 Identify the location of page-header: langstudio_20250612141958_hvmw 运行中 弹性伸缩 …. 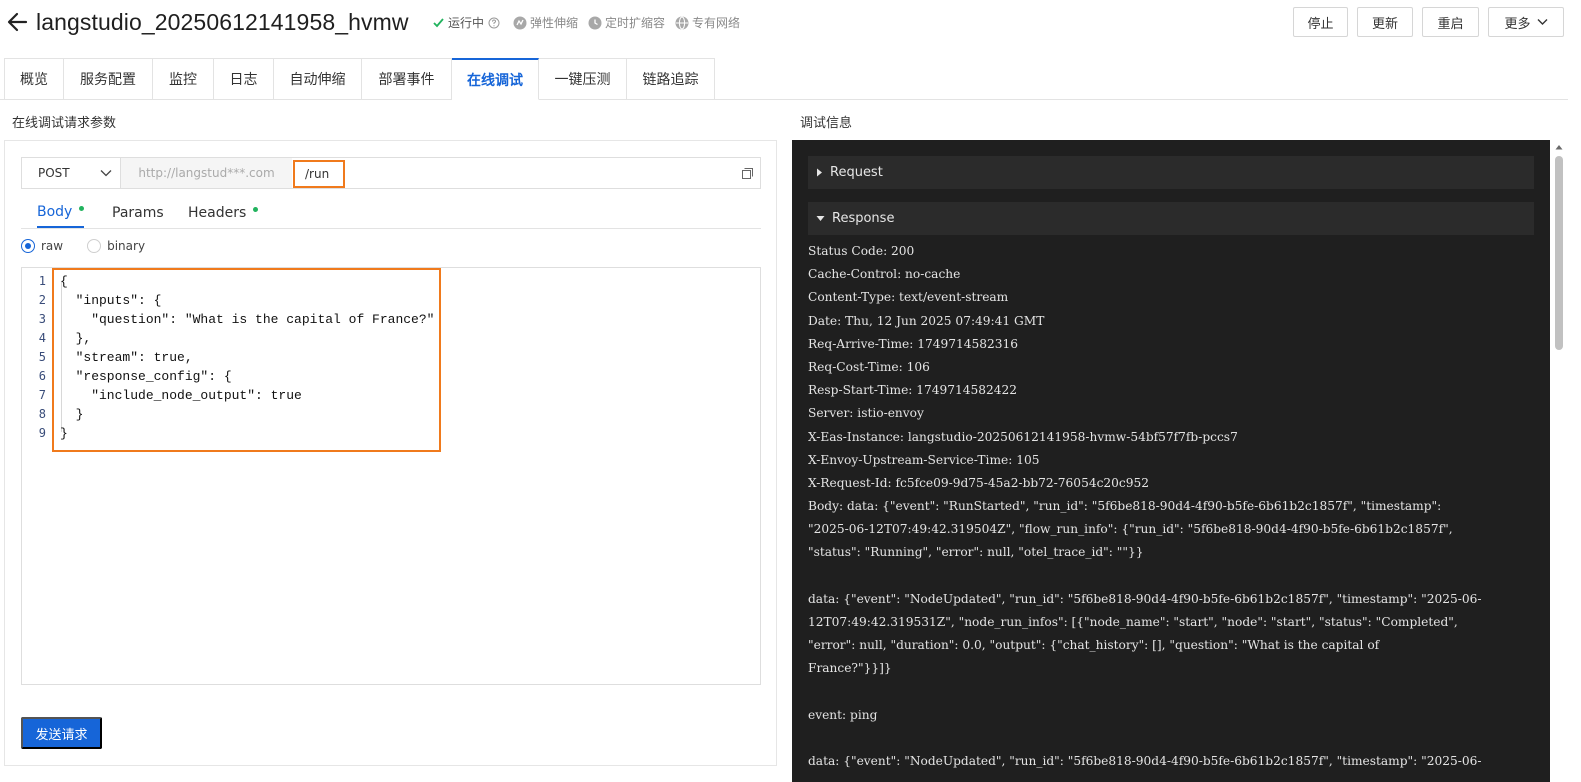
(790, 23).